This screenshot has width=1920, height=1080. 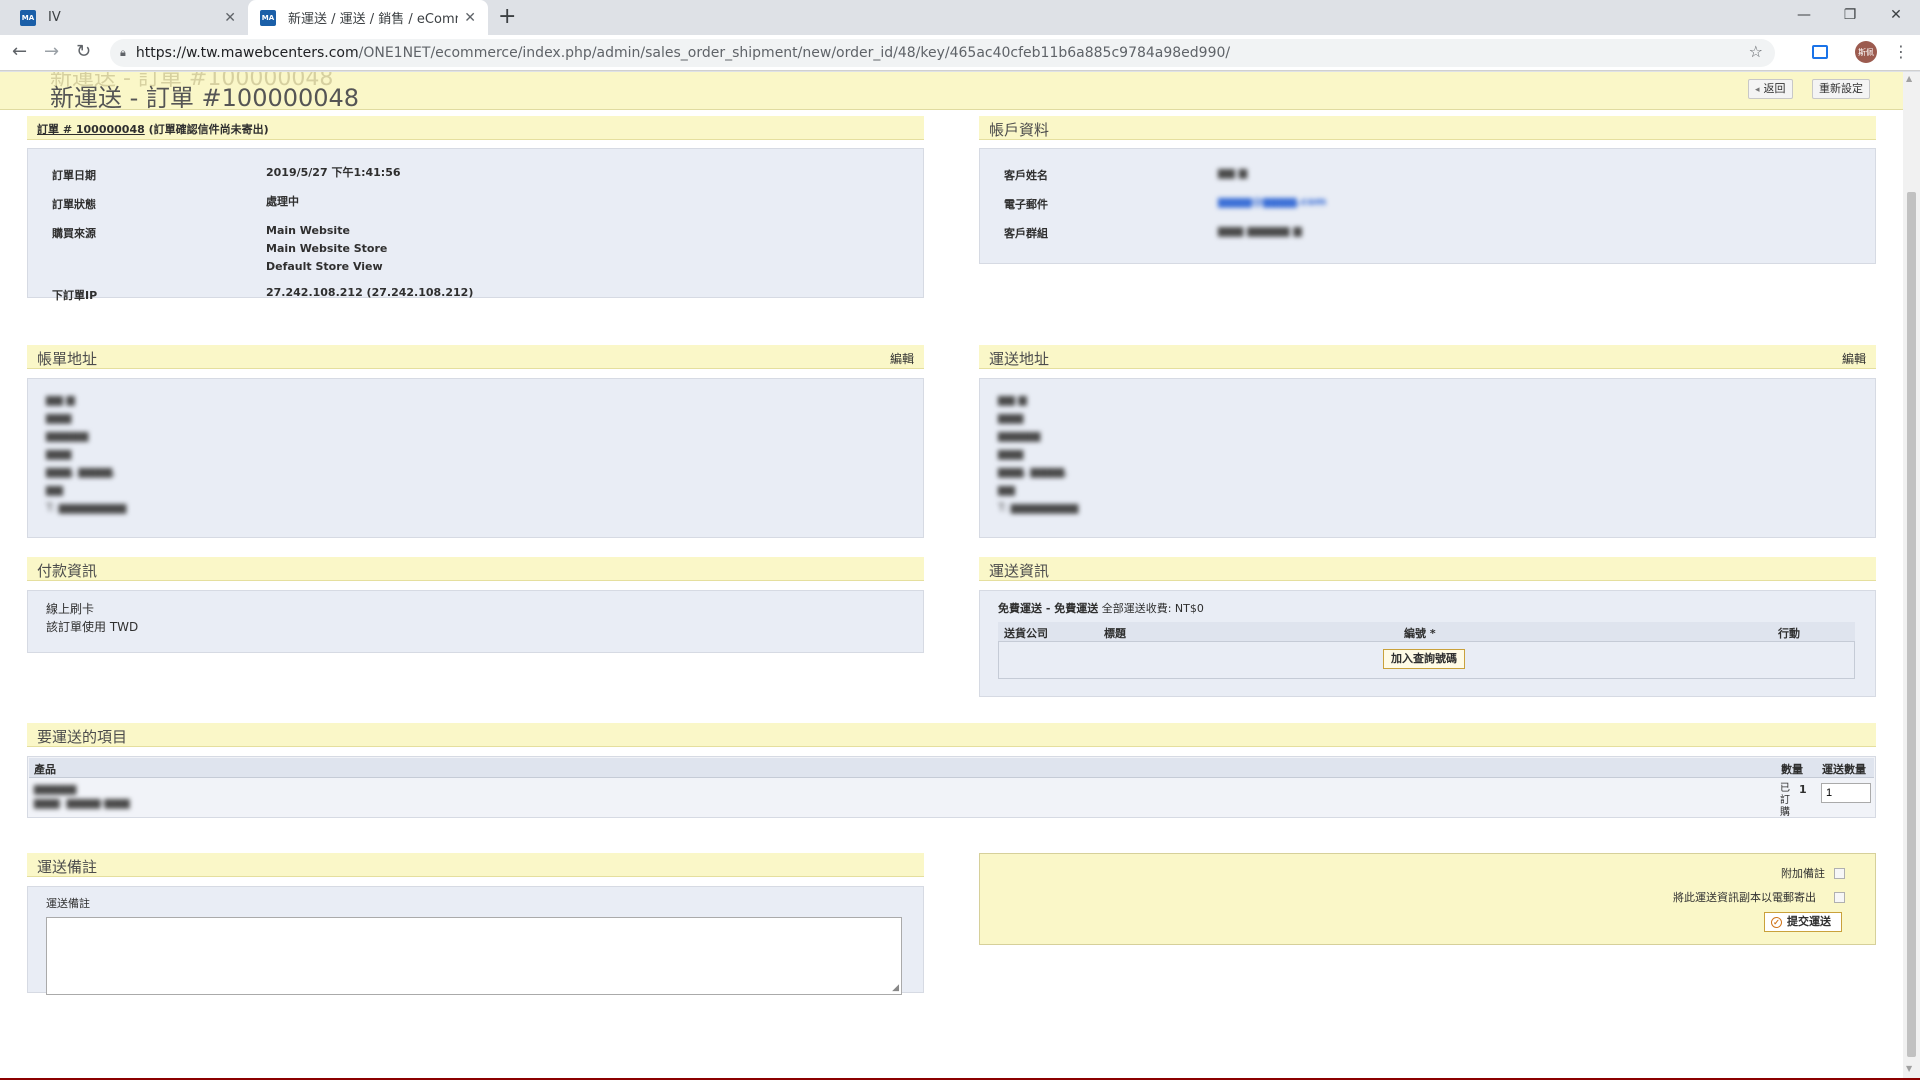 I want to click on arrow-left-icon: ←, so click(x=19, y=52).